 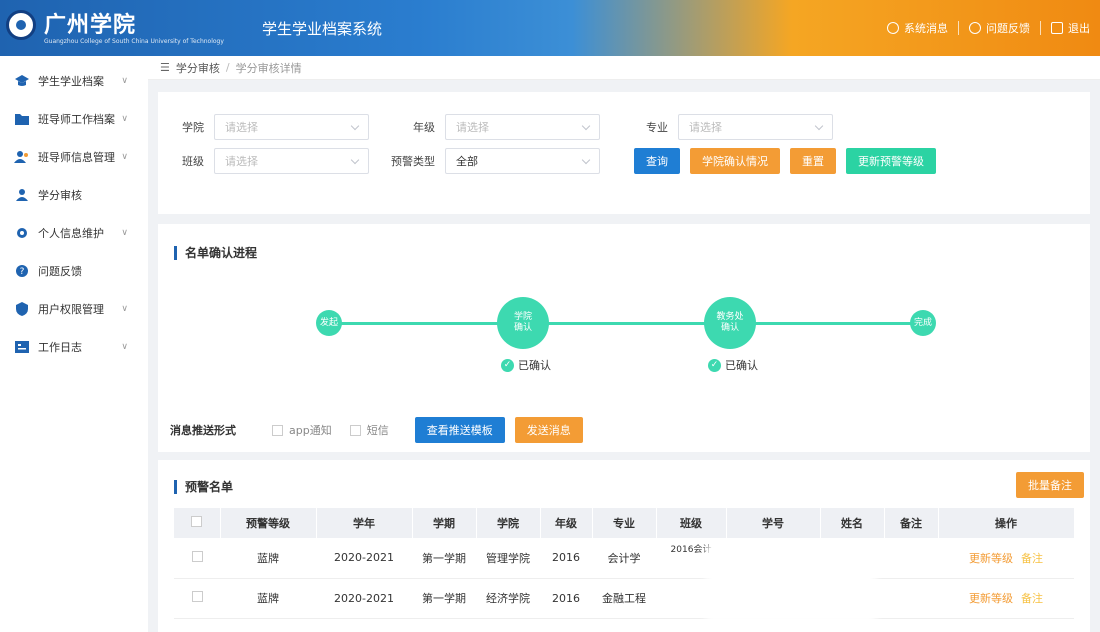 I want to click on reset-button: 重置, so click(x=813, y=161).